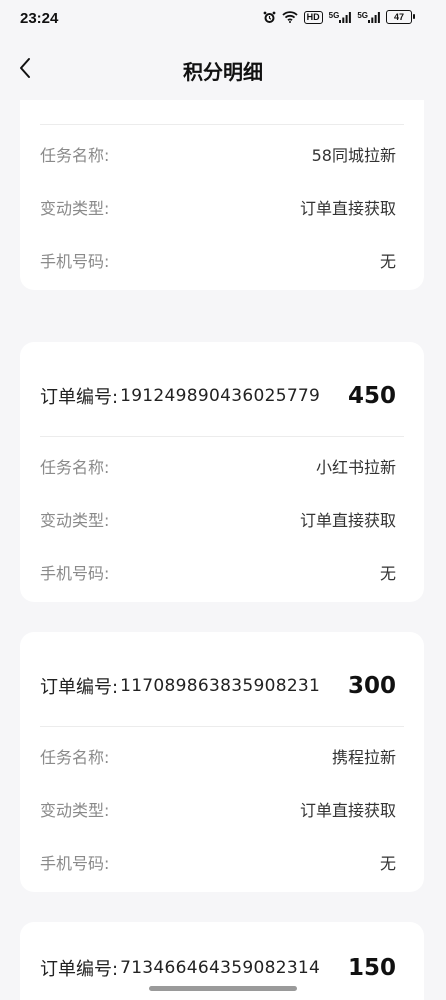  Describe the element at coordinates (290, 17) in the screenshot. I see `wifi-icon` at that location.